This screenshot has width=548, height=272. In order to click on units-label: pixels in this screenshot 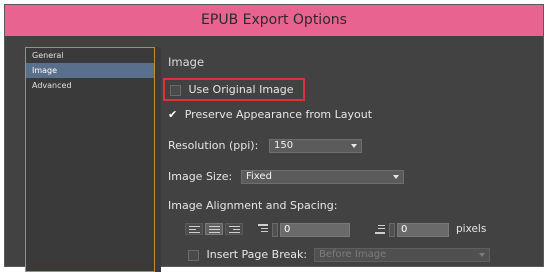, I will do `click(471, 229)`.